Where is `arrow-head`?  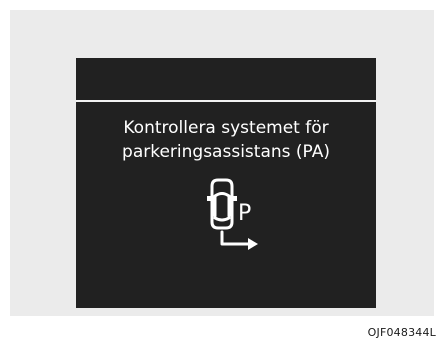 arrow-head is located at coordinates (253, 244).